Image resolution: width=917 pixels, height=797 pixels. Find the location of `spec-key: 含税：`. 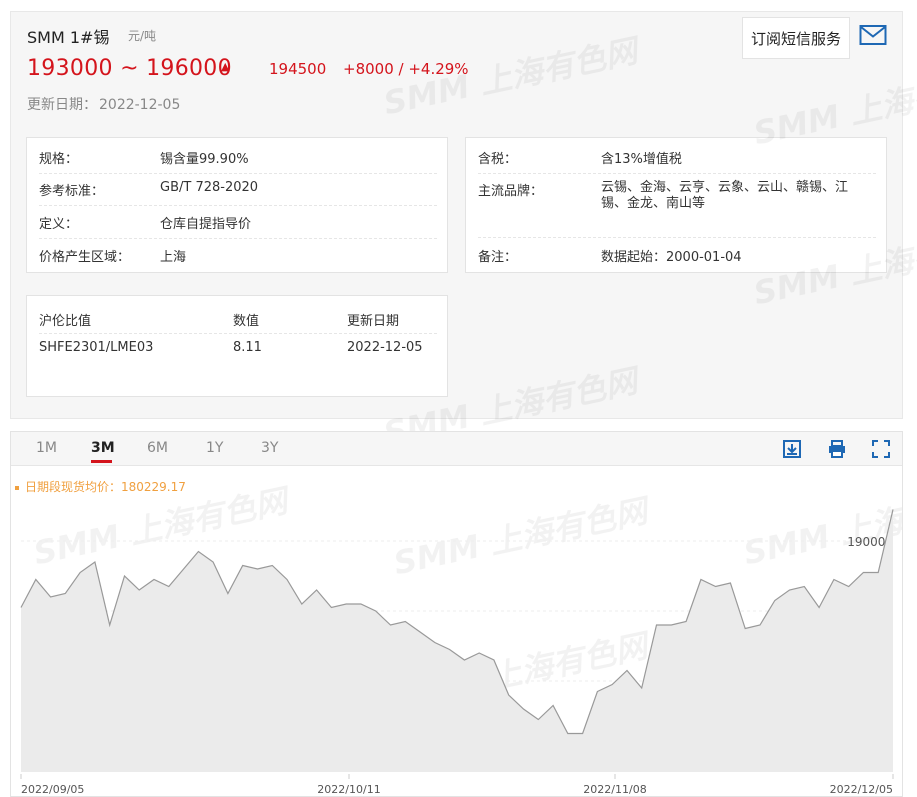

spec-key: 含税： is located at coordinates (498, 159).